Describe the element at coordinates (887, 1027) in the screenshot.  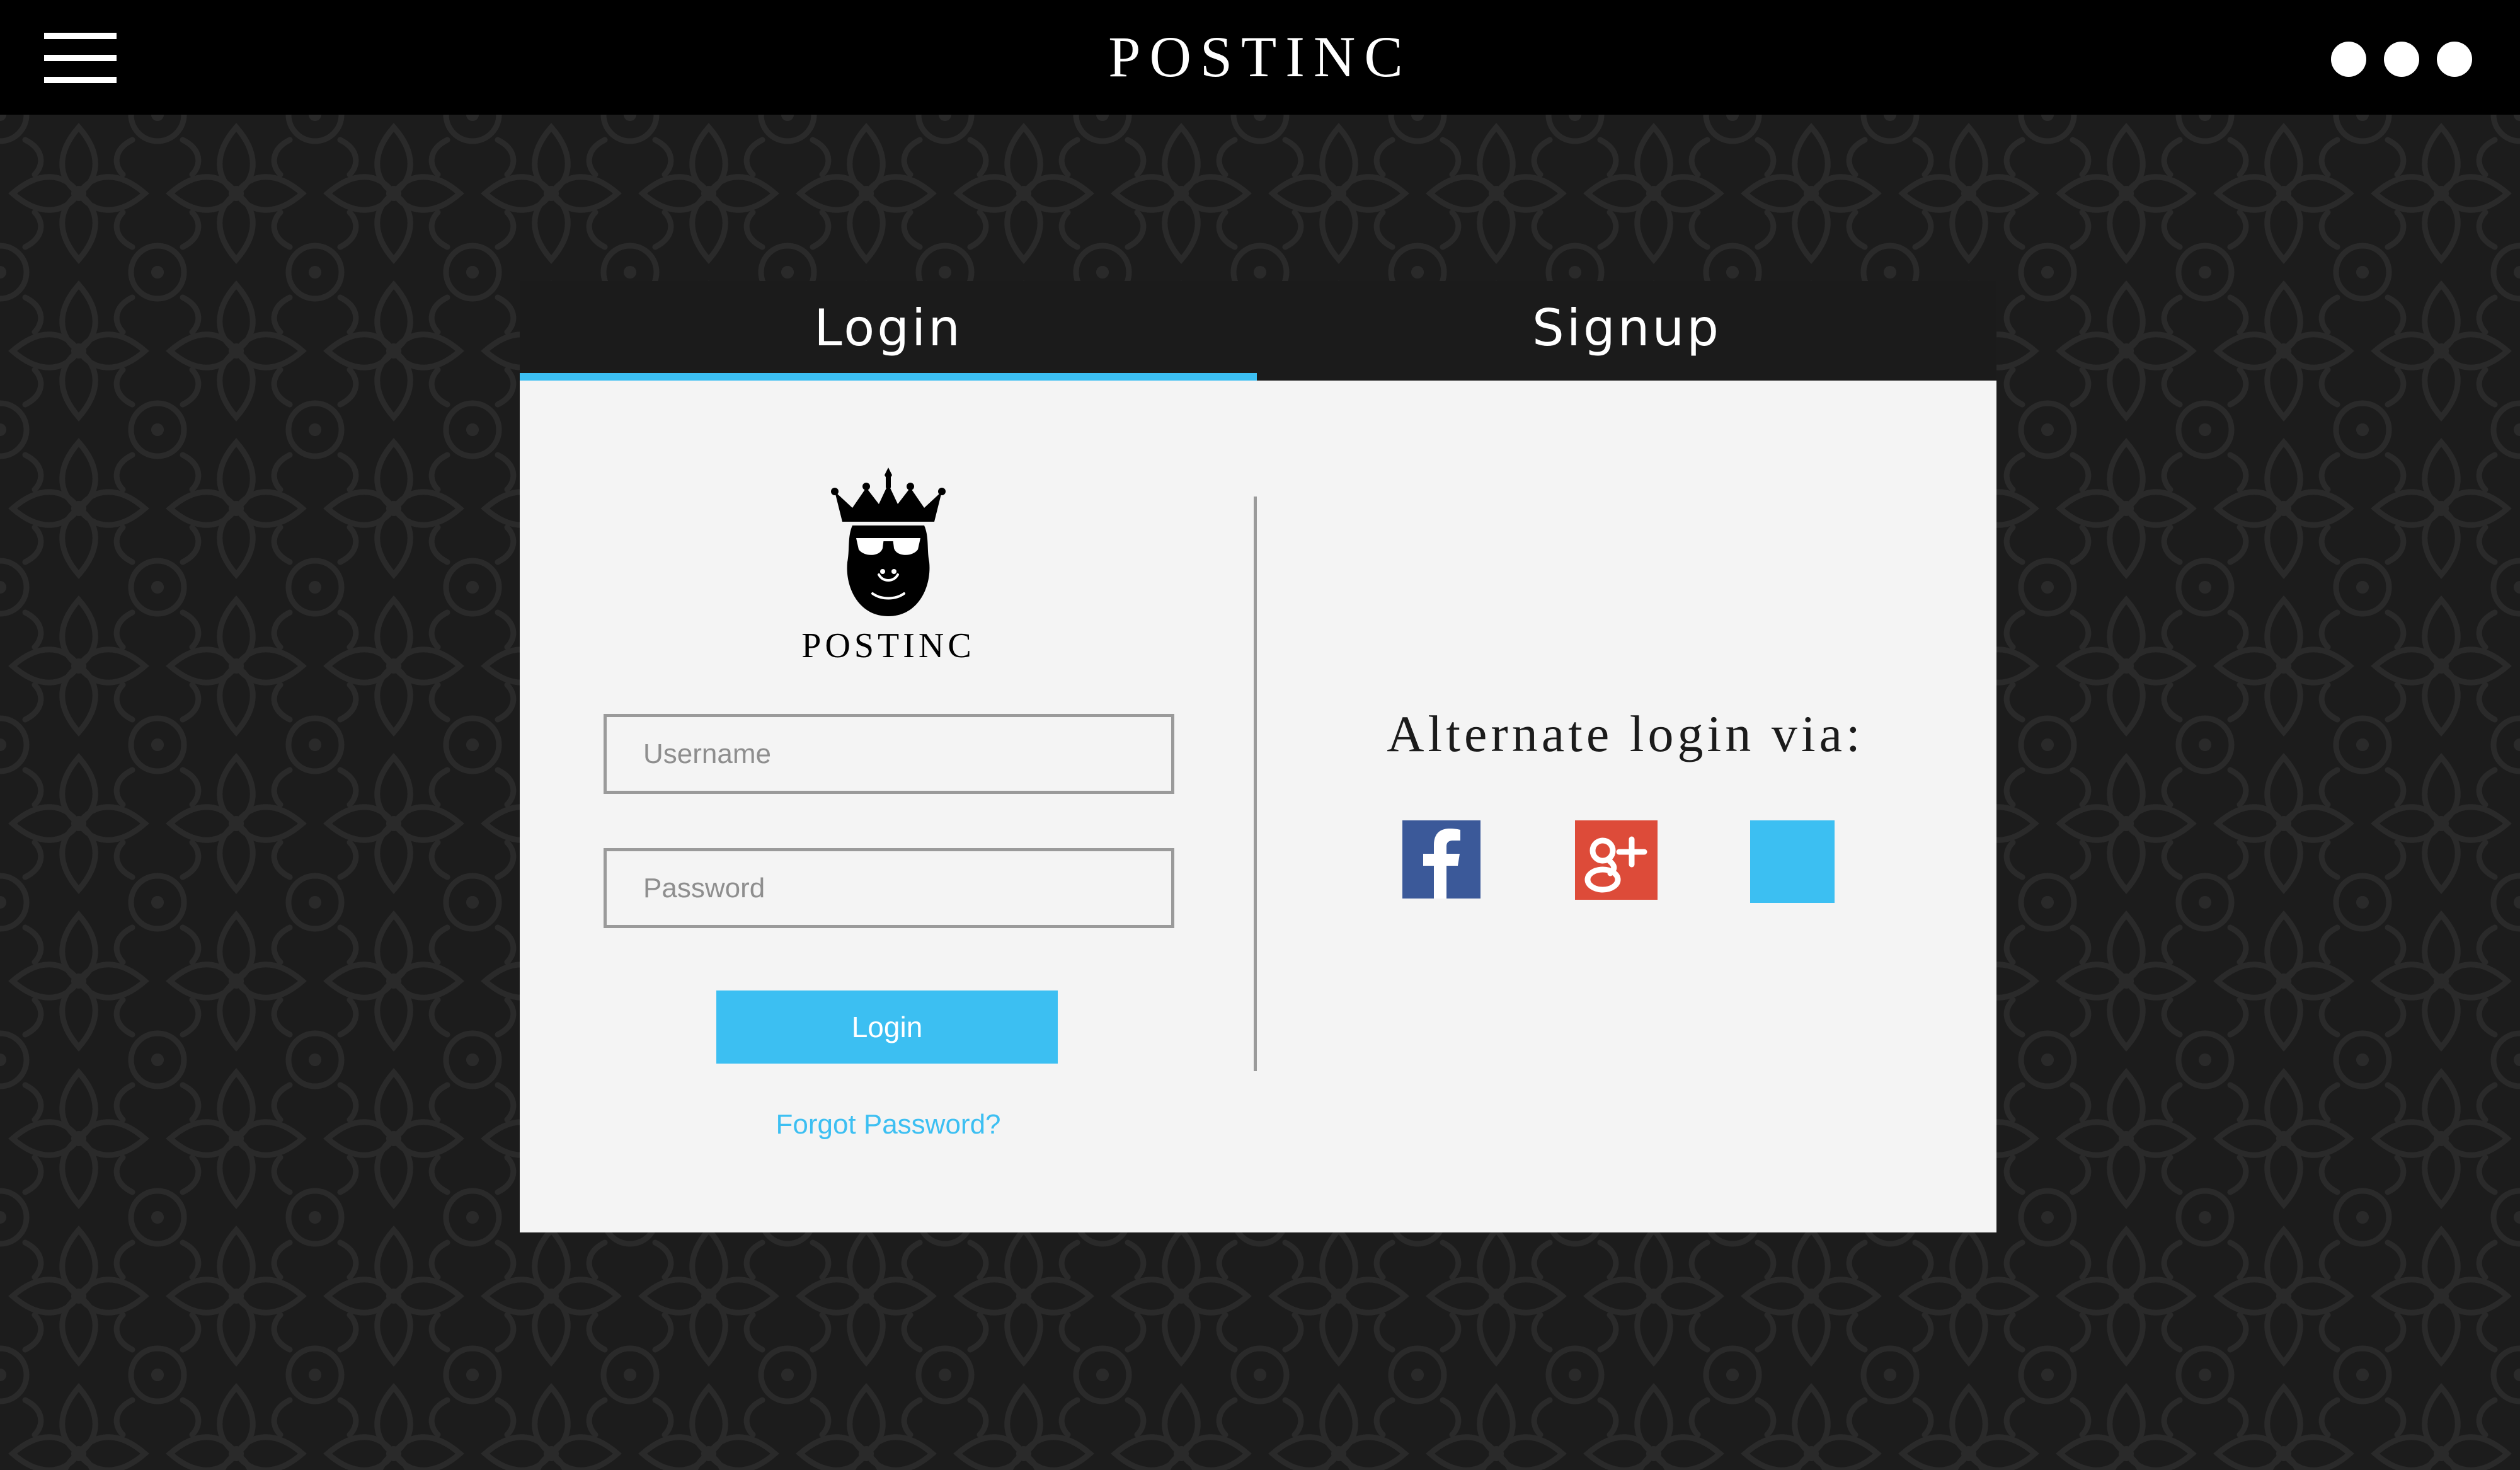
I see `login-button: Login` at that location.